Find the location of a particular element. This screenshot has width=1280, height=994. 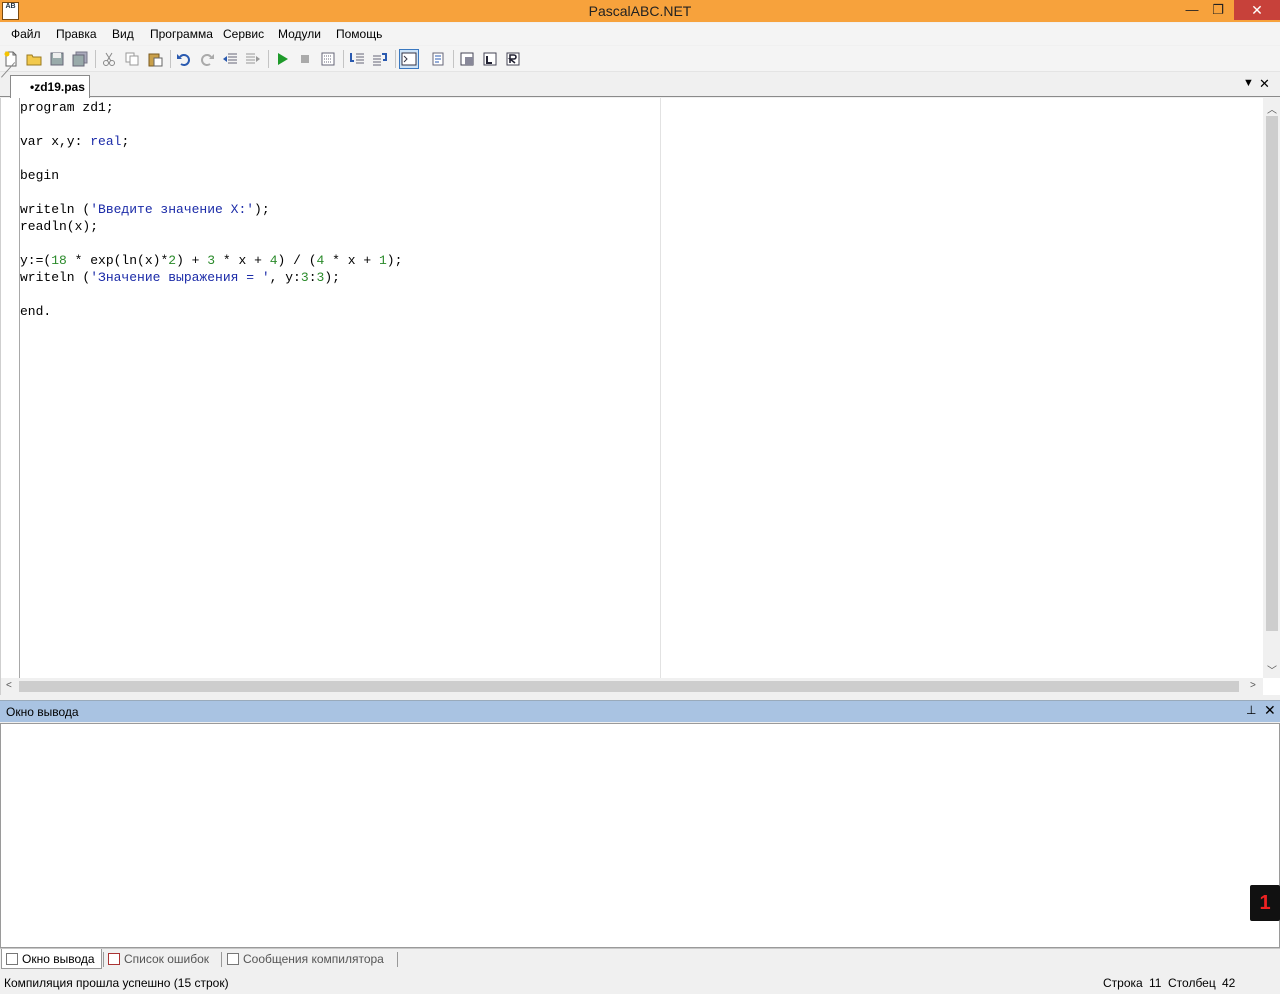

tab-error-list: Список ошибок is located at coordinates (162, 959).